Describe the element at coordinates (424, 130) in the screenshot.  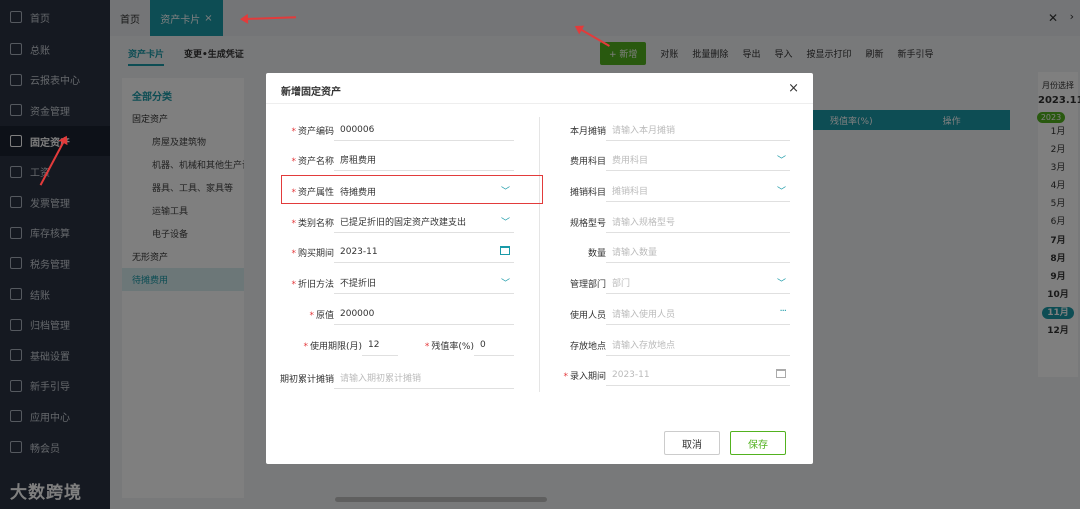
I see `asset-code-input: 000006` at that location.